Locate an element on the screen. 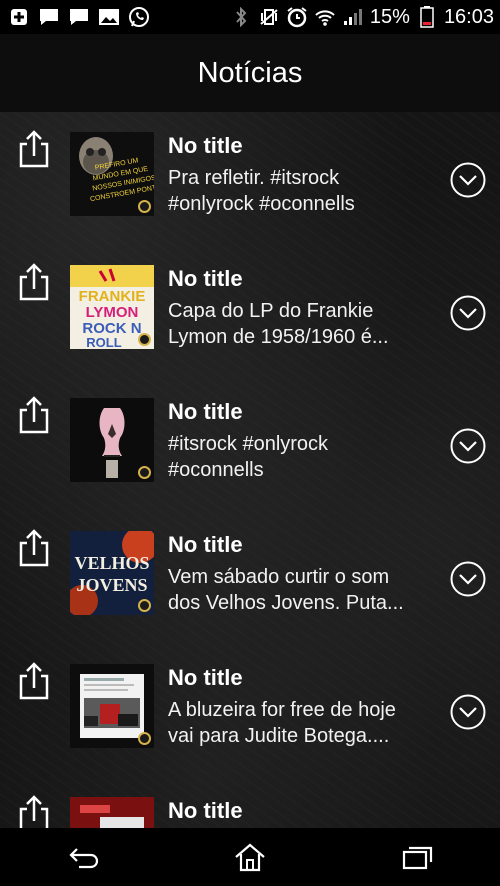  thumbnail-text: JOVENS is located at coordinates (111, 585).